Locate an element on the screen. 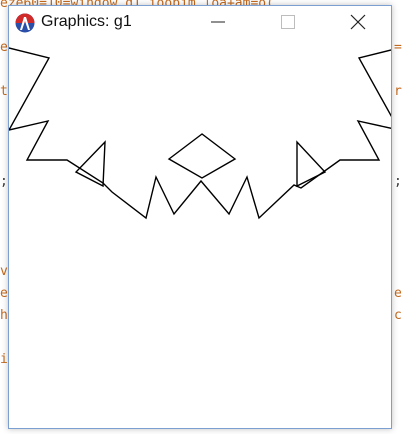 The height and width of the screenshot is (434, 402). editor-line: c is located at coordinates (398, 315).